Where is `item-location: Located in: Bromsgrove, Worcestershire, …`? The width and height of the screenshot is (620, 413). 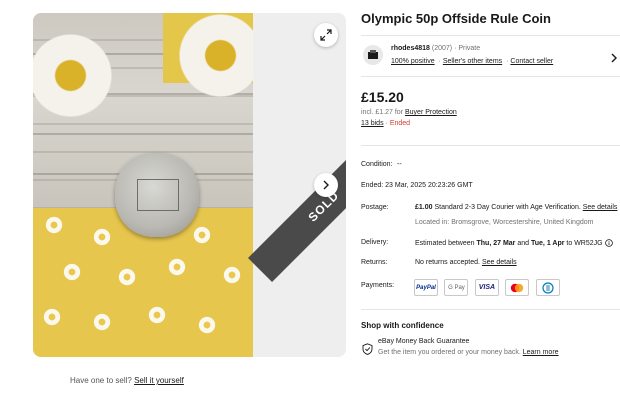
item-location: Located in: Bromsgrove, Worcestershire, … is located at coordinates (504, 222).